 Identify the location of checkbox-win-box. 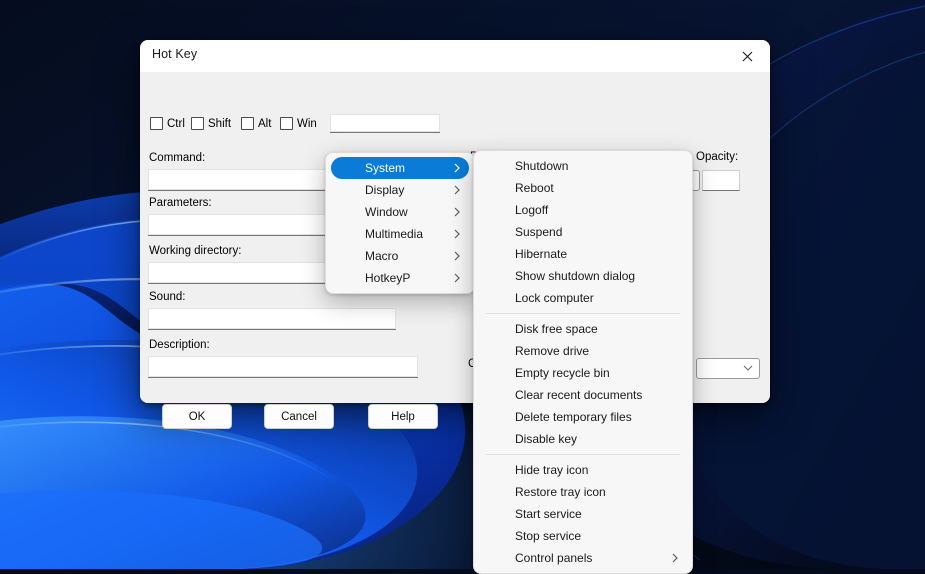
(286, 123).